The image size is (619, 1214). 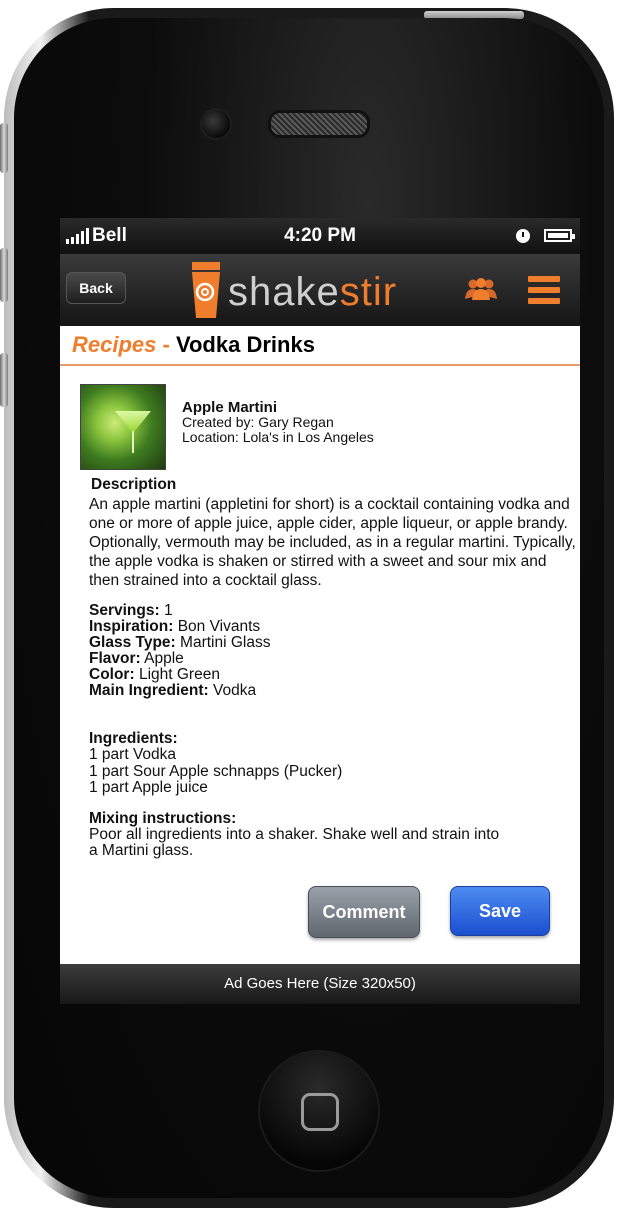 What do you see at coordinates (4, 275) in the screenshot?
I see `volume-up-button` at bounding box center [4, 275].